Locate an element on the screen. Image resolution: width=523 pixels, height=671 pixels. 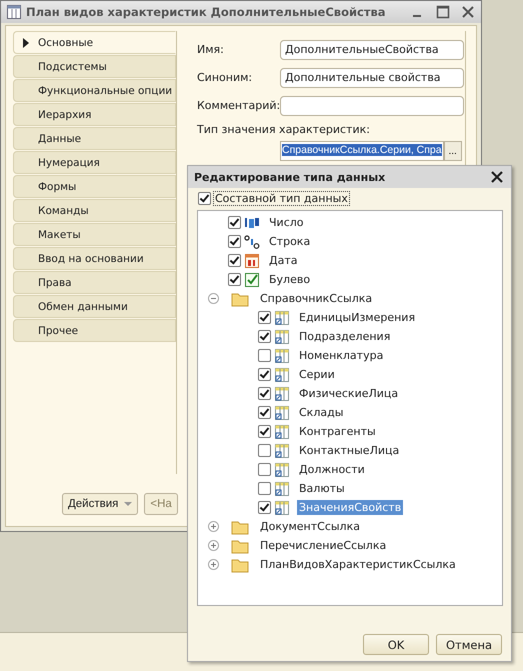
tree-item: Валюты is located at coordinates (322, 488).